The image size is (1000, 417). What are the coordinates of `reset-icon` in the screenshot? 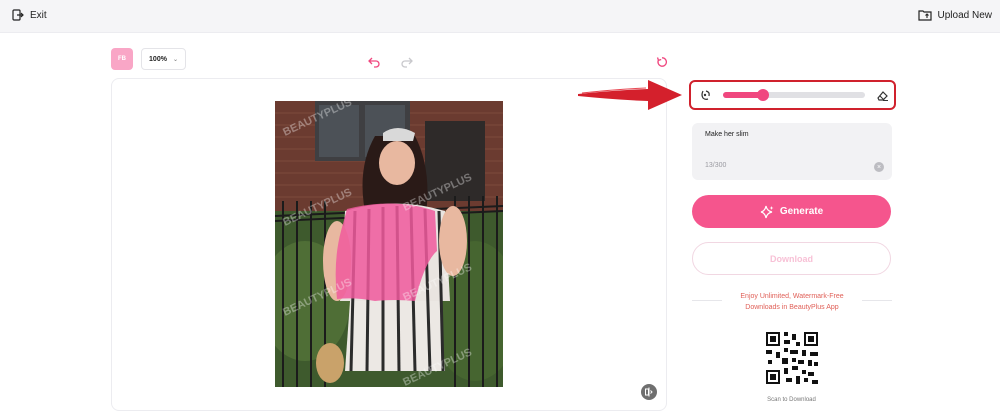 It's located at (662, 62).